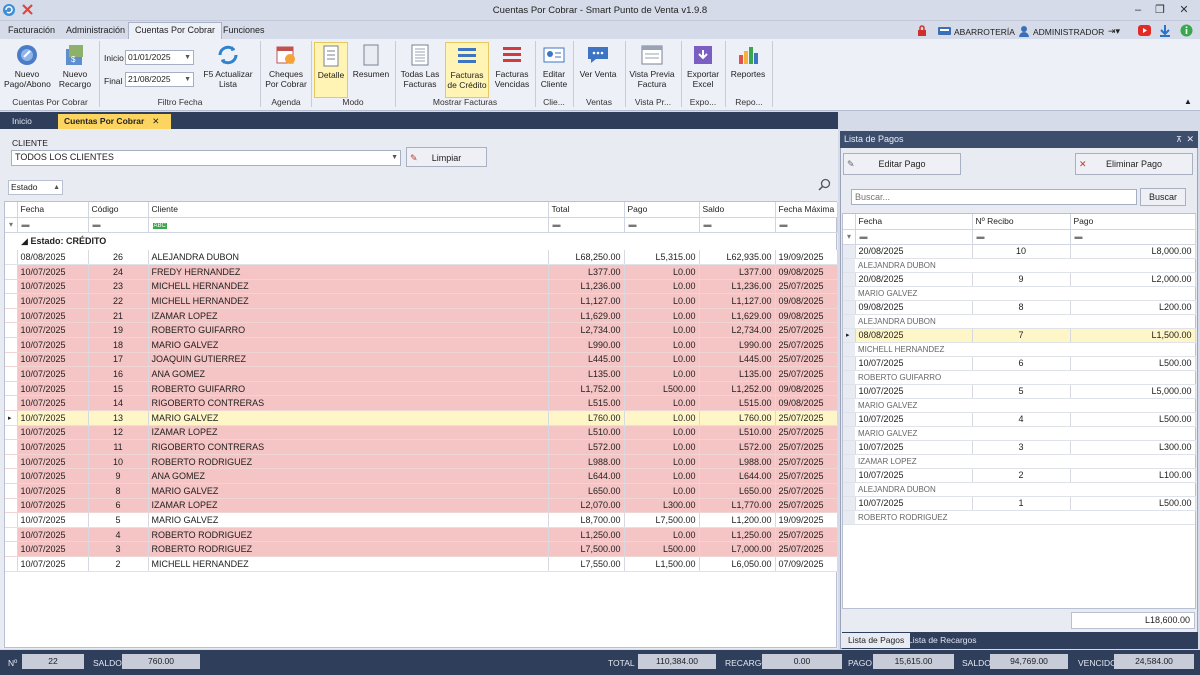  Describe the element at coordinates (1068, 32) in the screenshot. I see `user-name: ADMINISTRADOR` at that location.